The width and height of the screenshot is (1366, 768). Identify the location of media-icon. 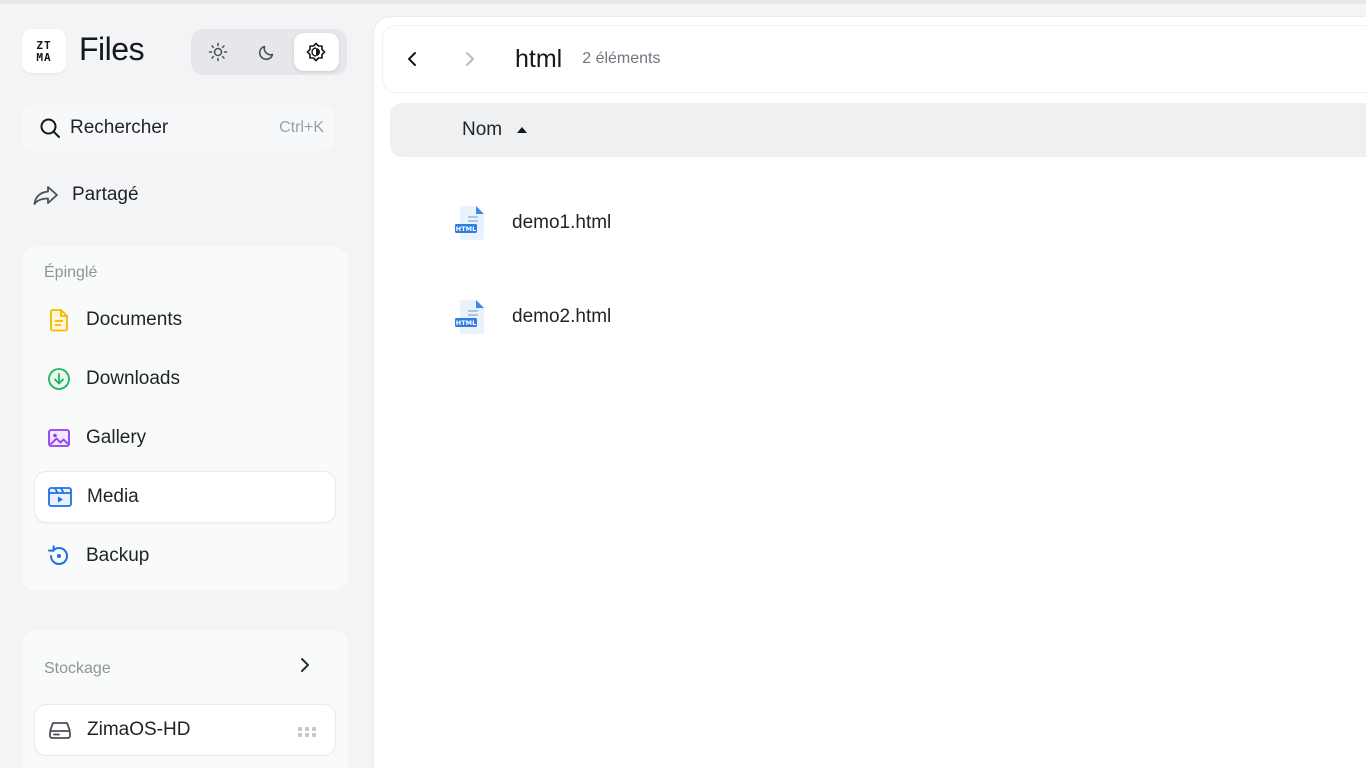
(60, 497).